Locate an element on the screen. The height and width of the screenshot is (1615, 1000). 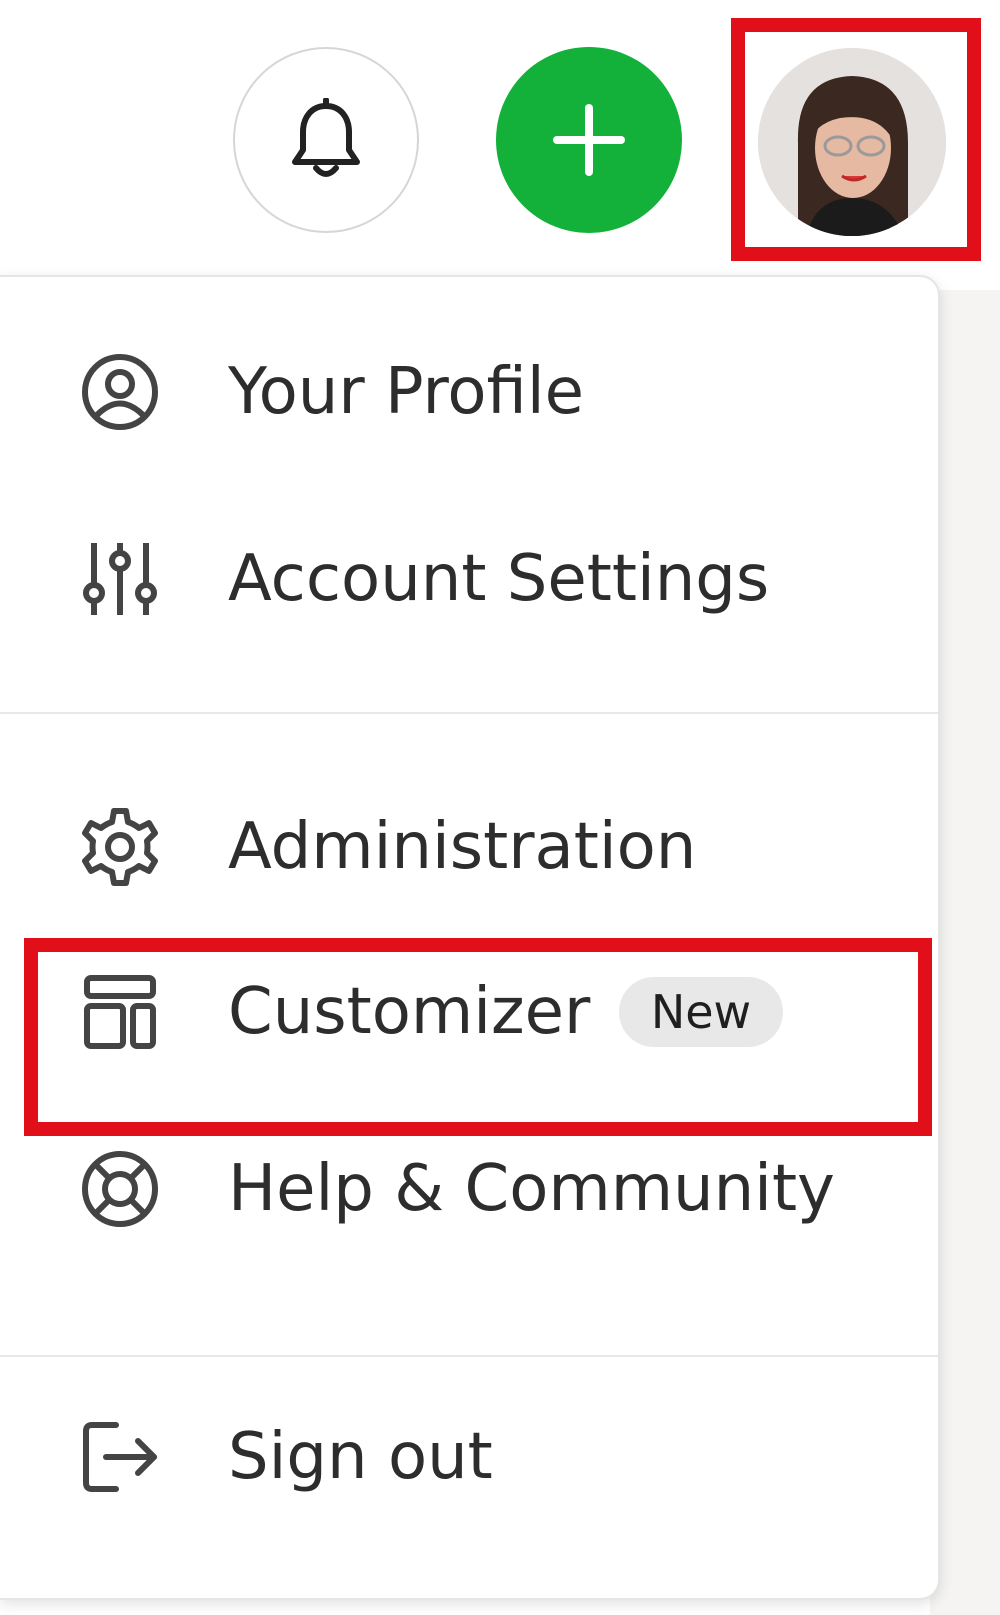
menu-item-label: Sign out is located at coordinates (360, 1457).